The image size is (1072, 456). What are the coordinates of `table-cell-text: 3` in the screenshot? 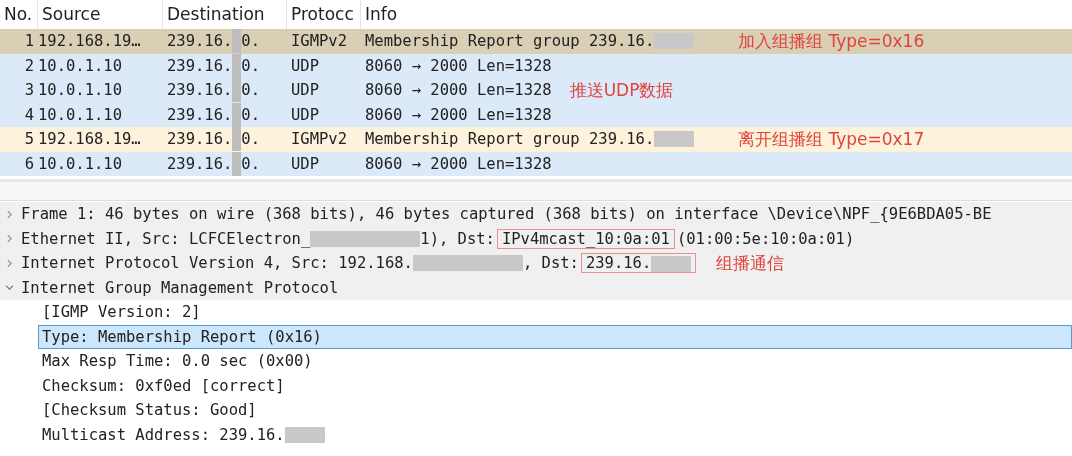 It's located at (29, 90).